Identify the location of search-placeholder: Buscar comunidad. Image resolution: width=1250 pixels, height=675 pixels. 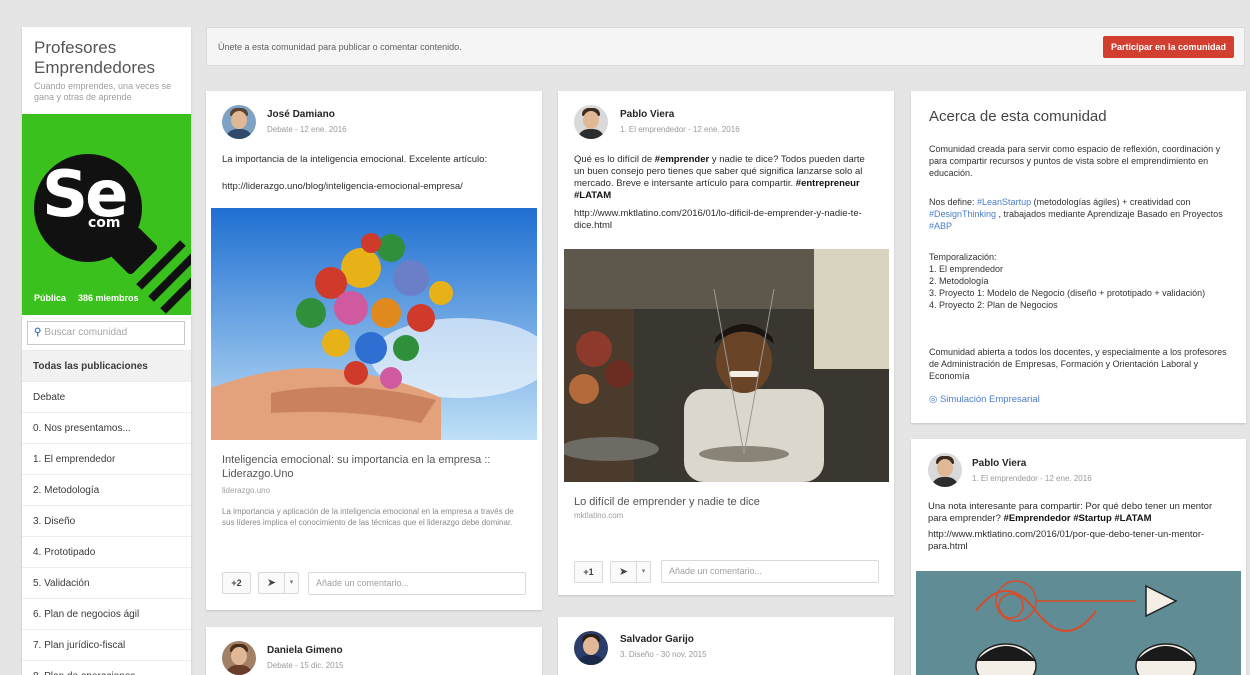
(86, 332).